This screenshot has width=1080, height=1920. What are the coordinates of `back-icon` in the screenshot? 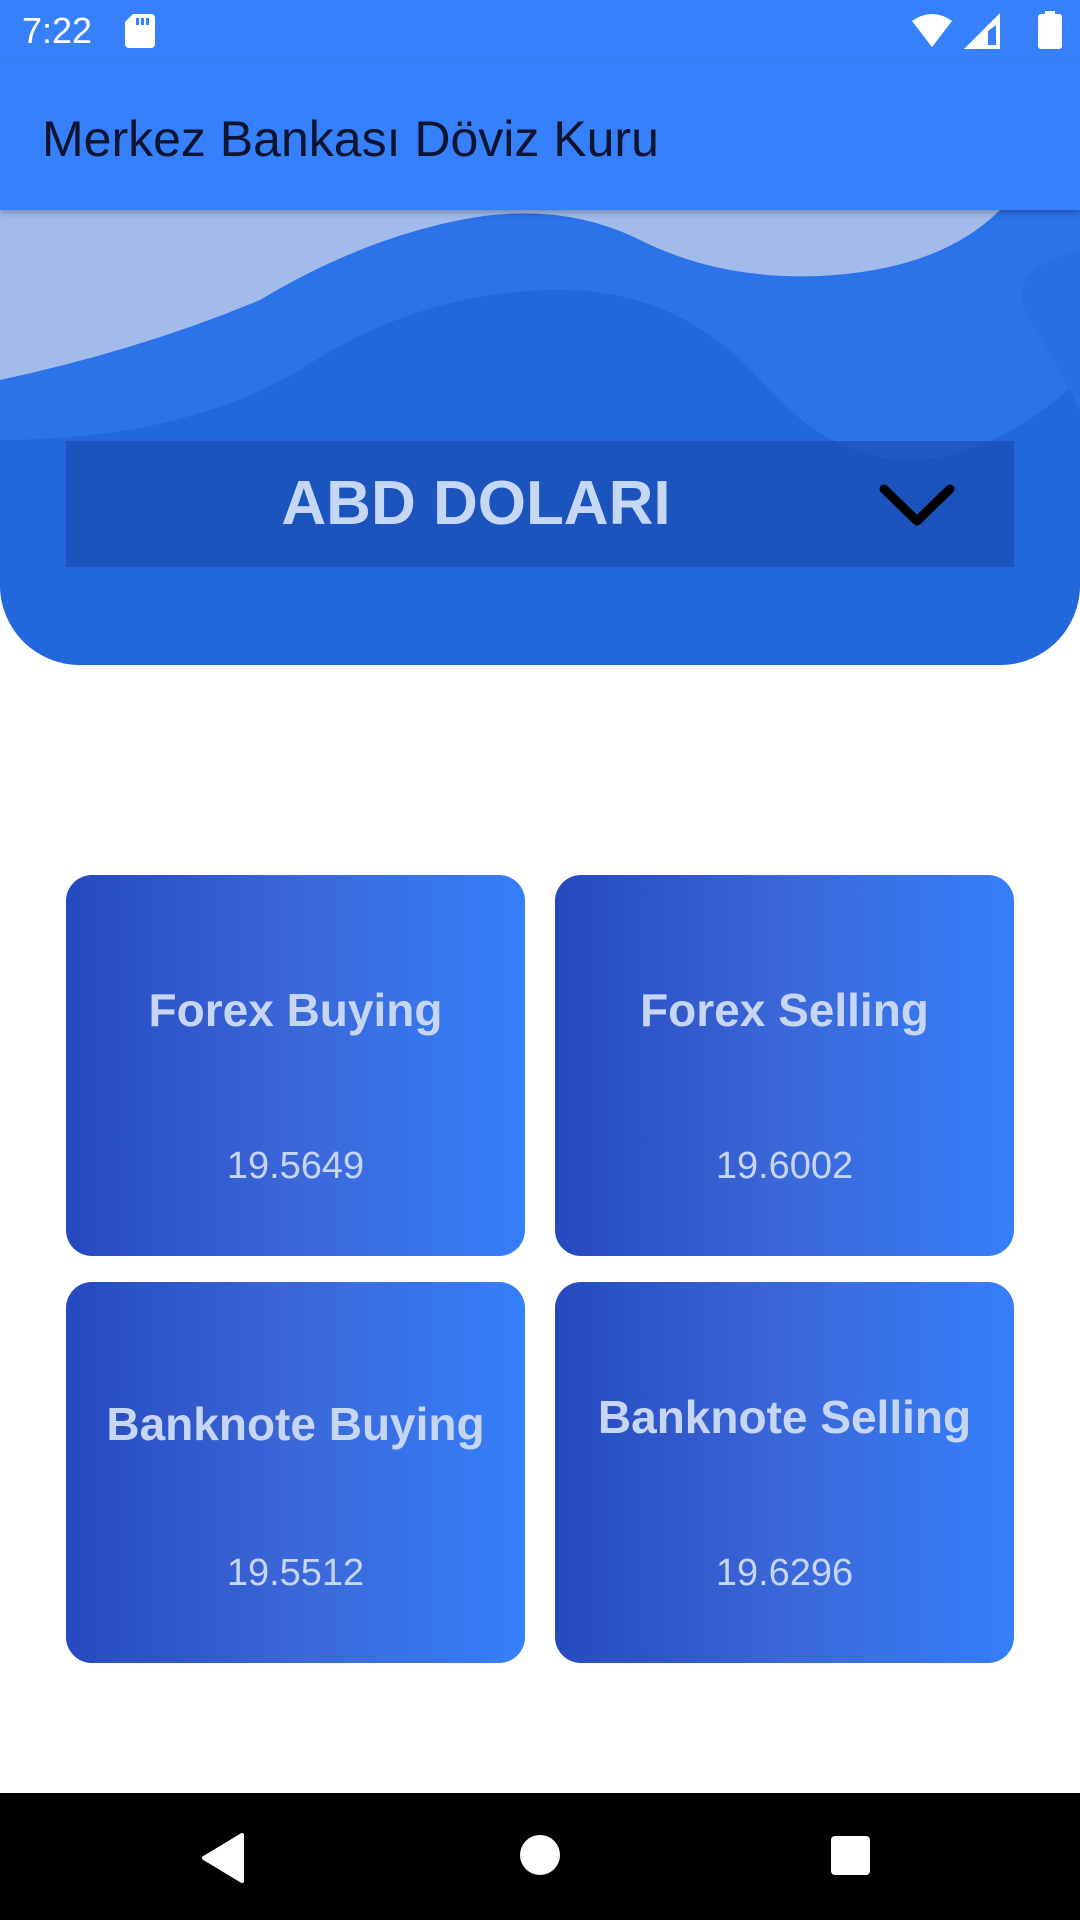 It's located at (224, 1858).